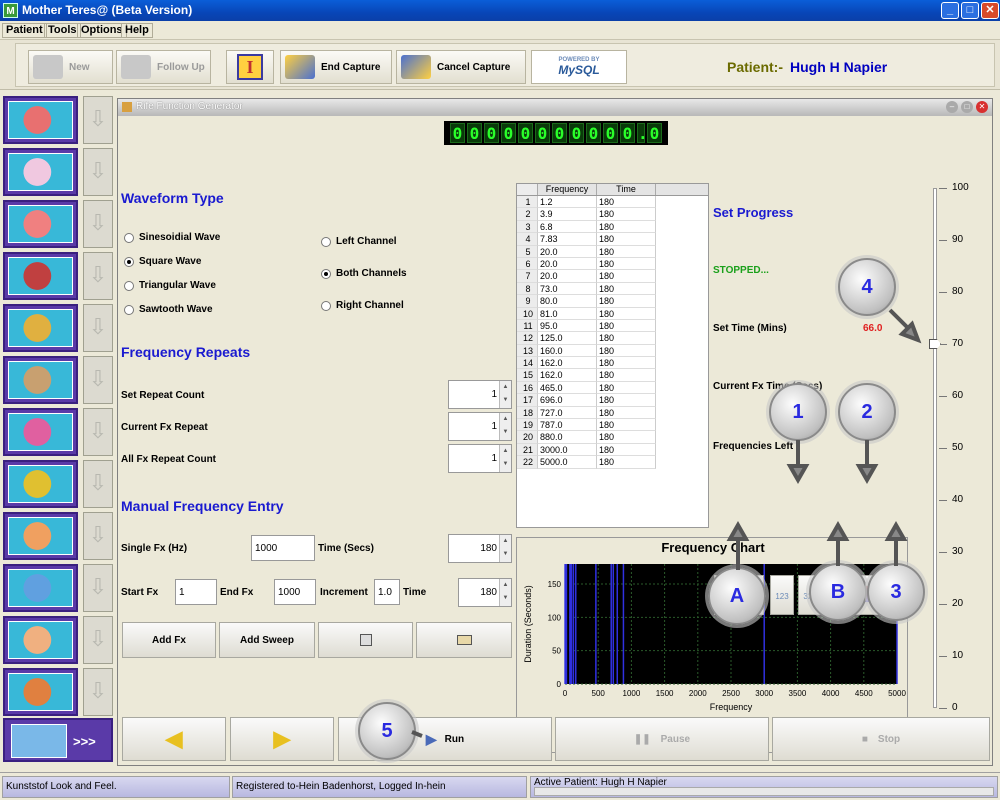 Image resolution: width=1000 pixels, height=800 pixels. I want to click on table-row: 12 125.0 180, so click(612, 338).